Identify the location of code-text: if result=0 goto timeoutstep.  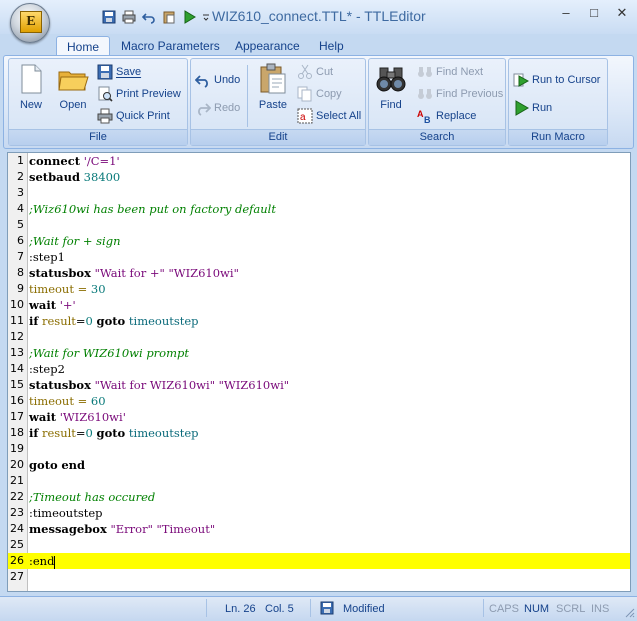
(114, 433).